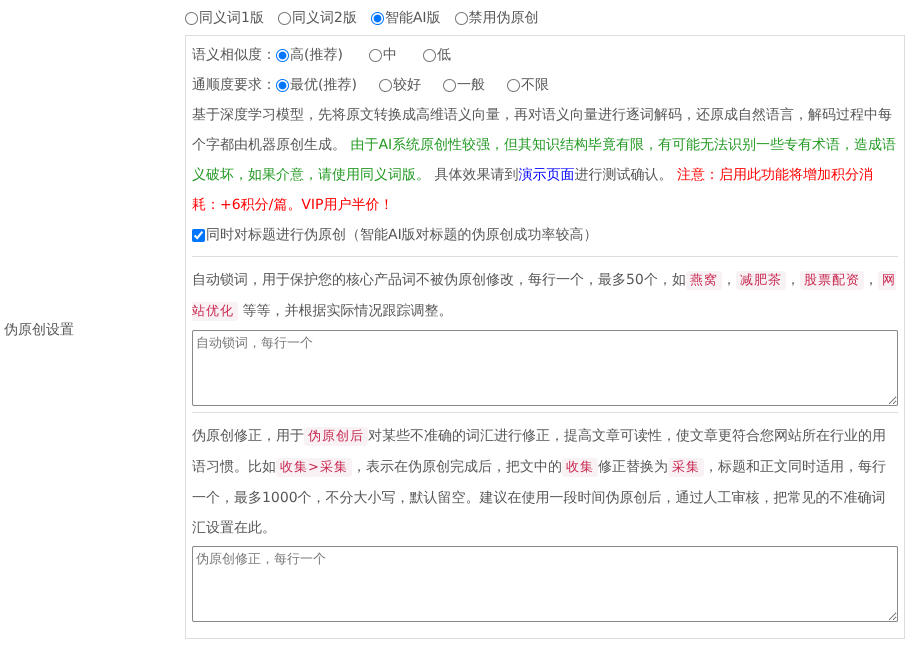  Describe the element at coordinates (316, 55) in the screenshot. I see `option-label: 高(推荐)` at that location.